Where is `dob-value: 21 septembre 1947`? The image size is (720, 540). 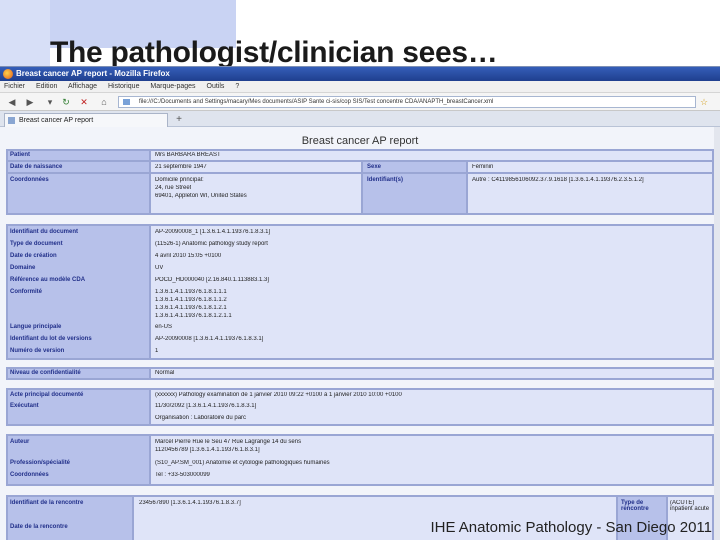 dob-value: 21 septembre 1947 is located at coordinates (181, 167).